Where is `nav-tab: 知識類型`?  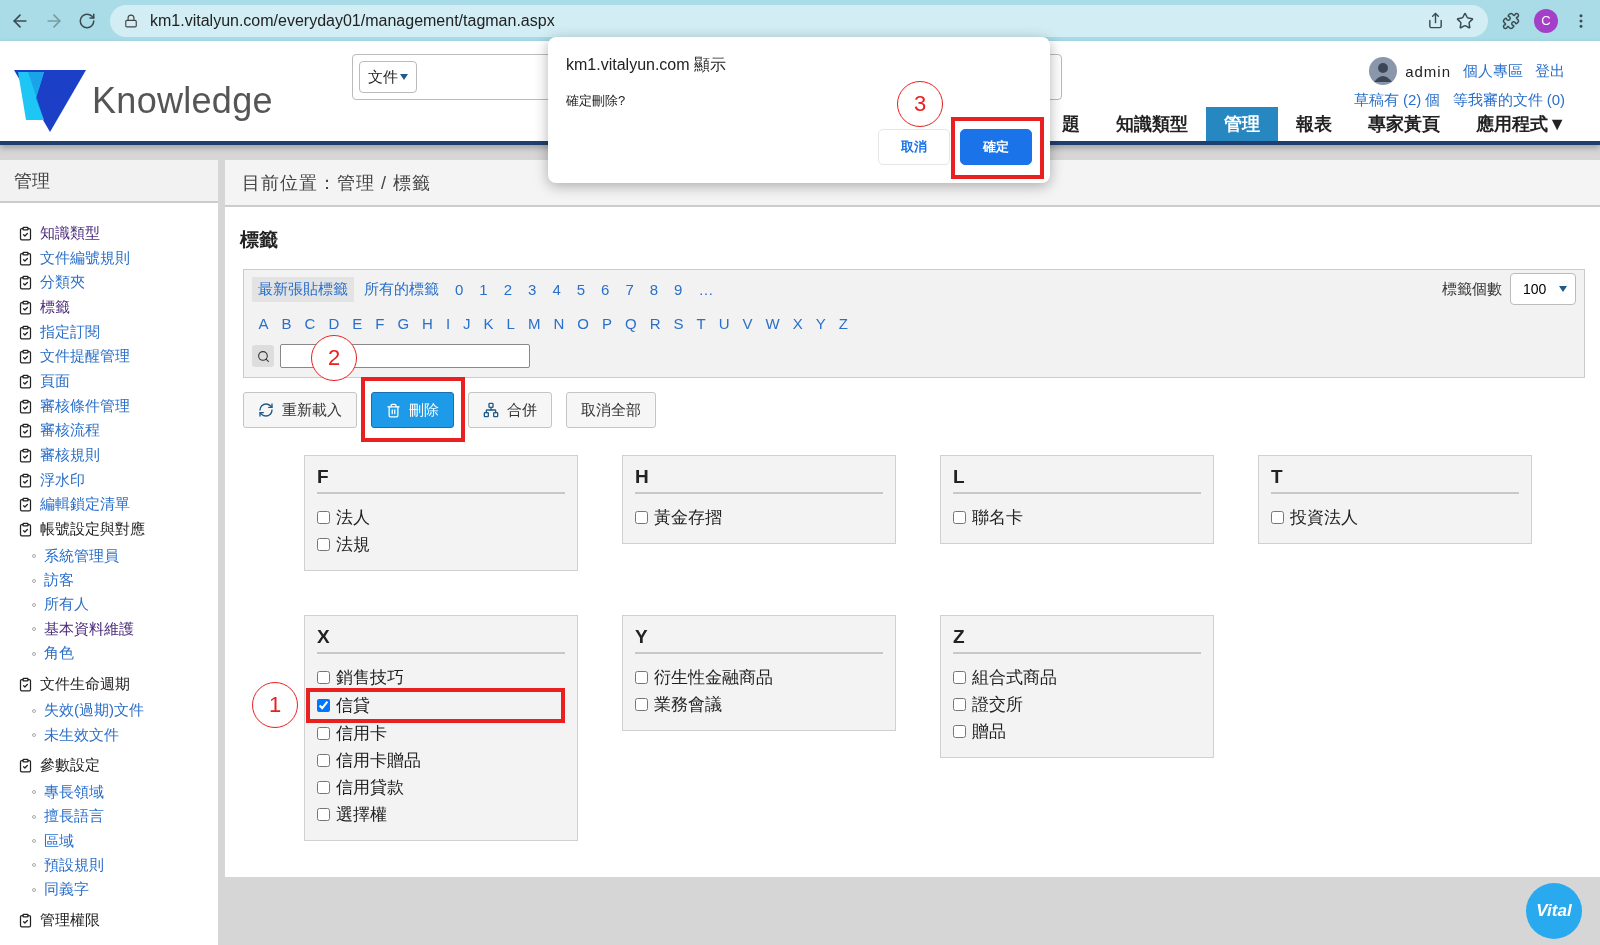 nav-tab: 知識類型 is located at coordinates (1152, 124).